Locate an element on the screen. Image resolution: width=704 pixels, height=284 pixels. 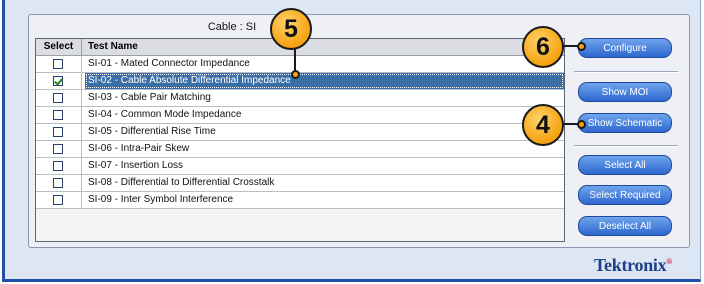
callout-5: 5 is located at coordinates (291, 29).